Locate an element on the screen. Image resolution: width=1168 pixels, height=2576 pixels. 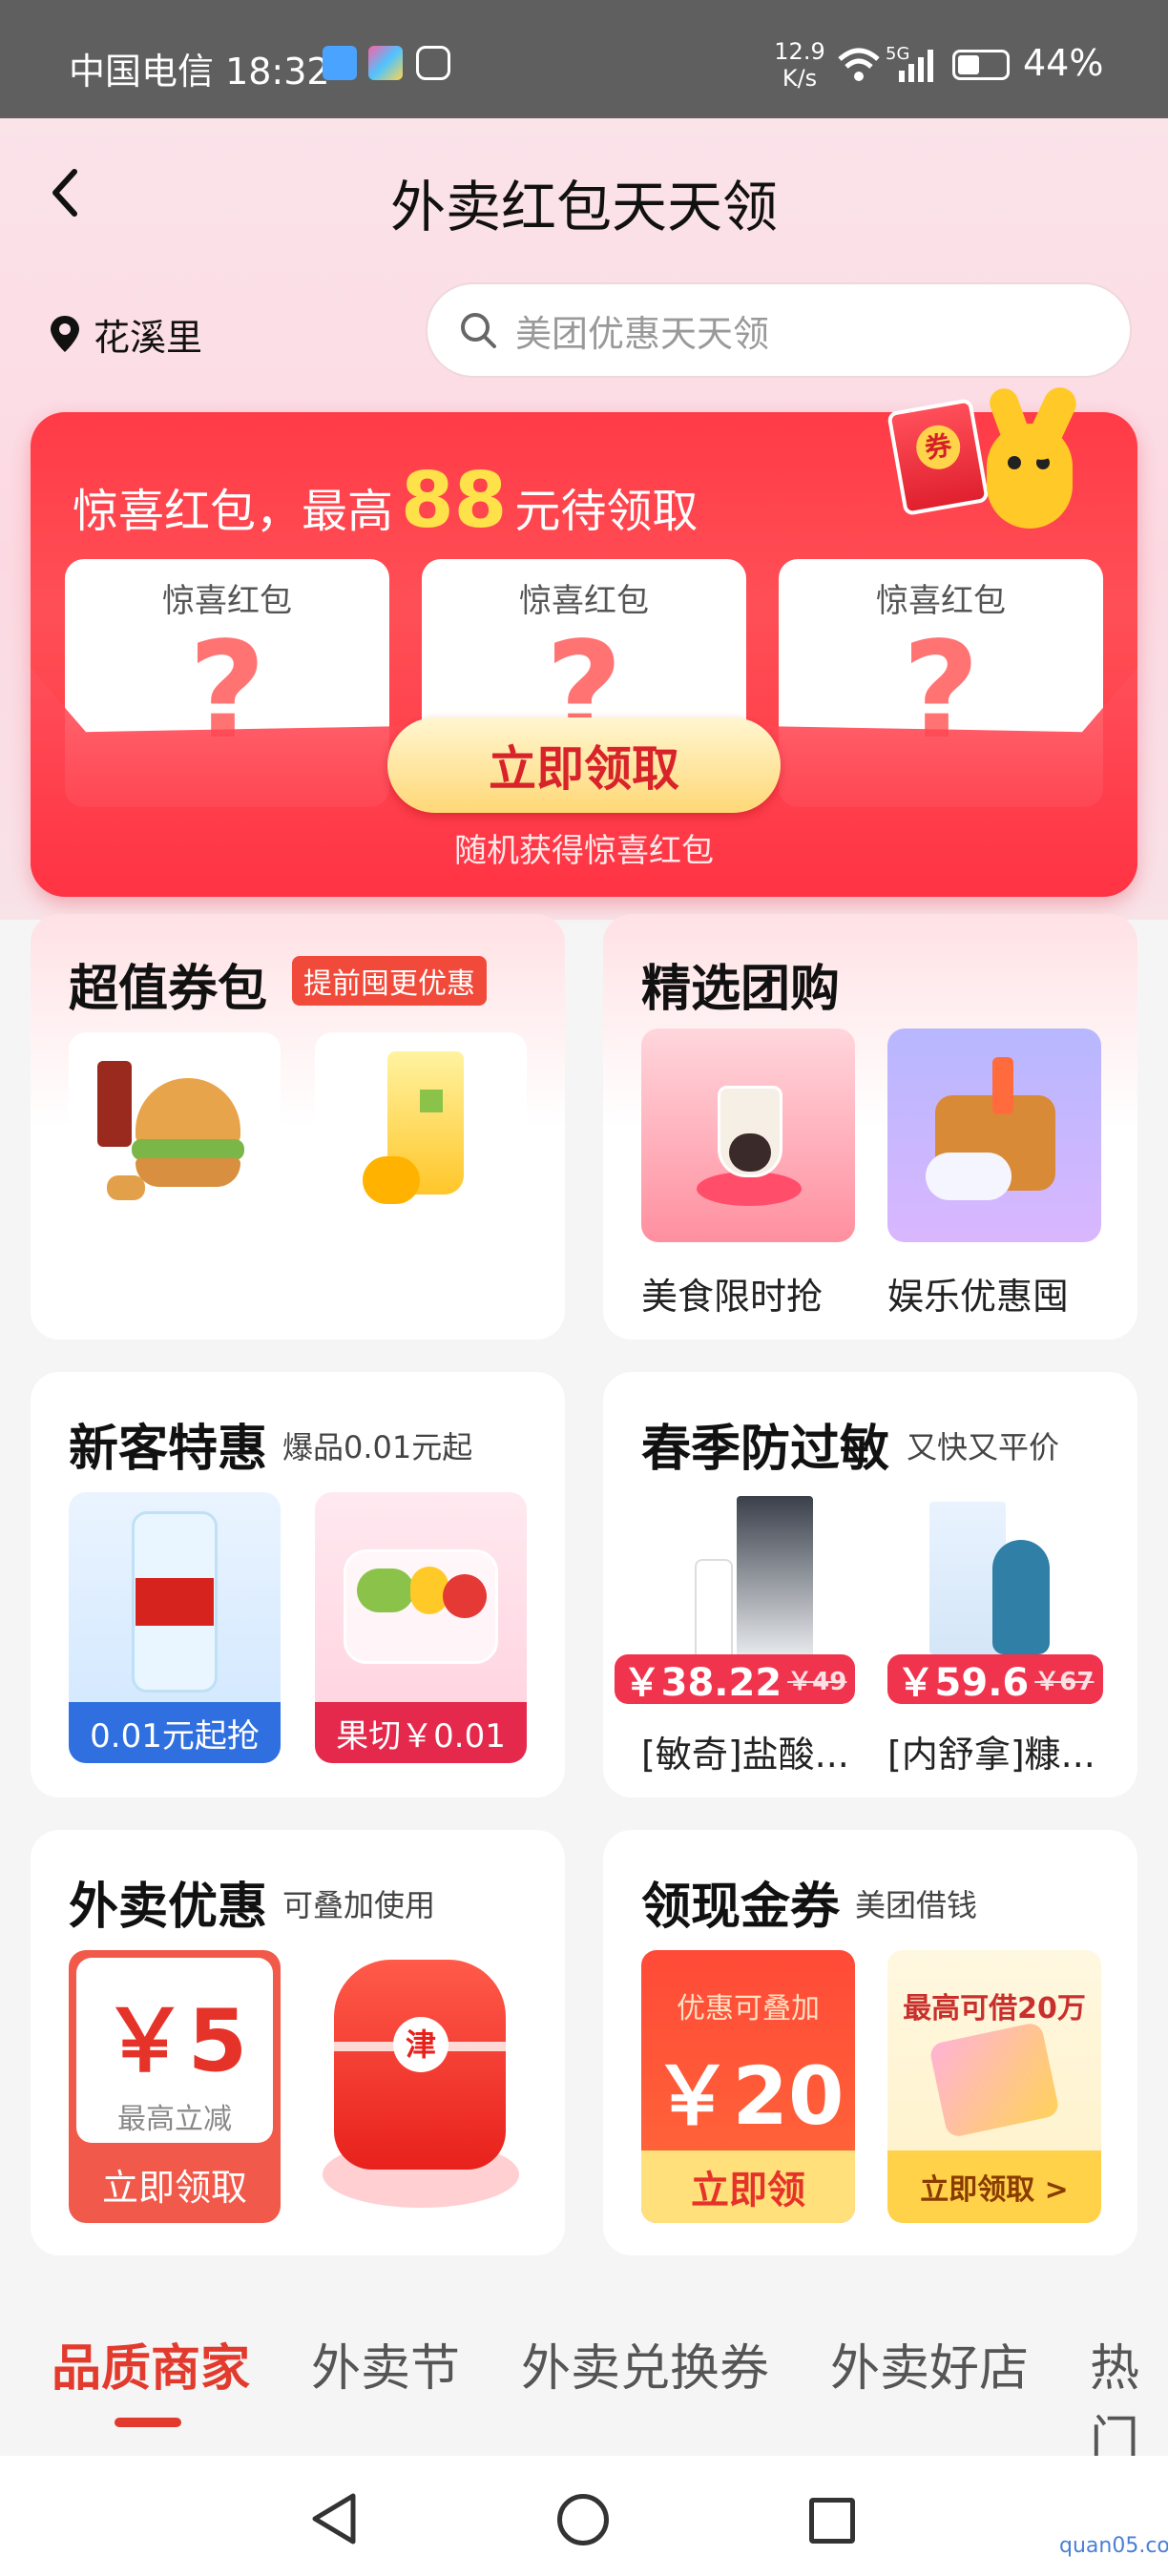
price-tag: ￥59.6 ￥67 is located at coordinates (995, 1679).